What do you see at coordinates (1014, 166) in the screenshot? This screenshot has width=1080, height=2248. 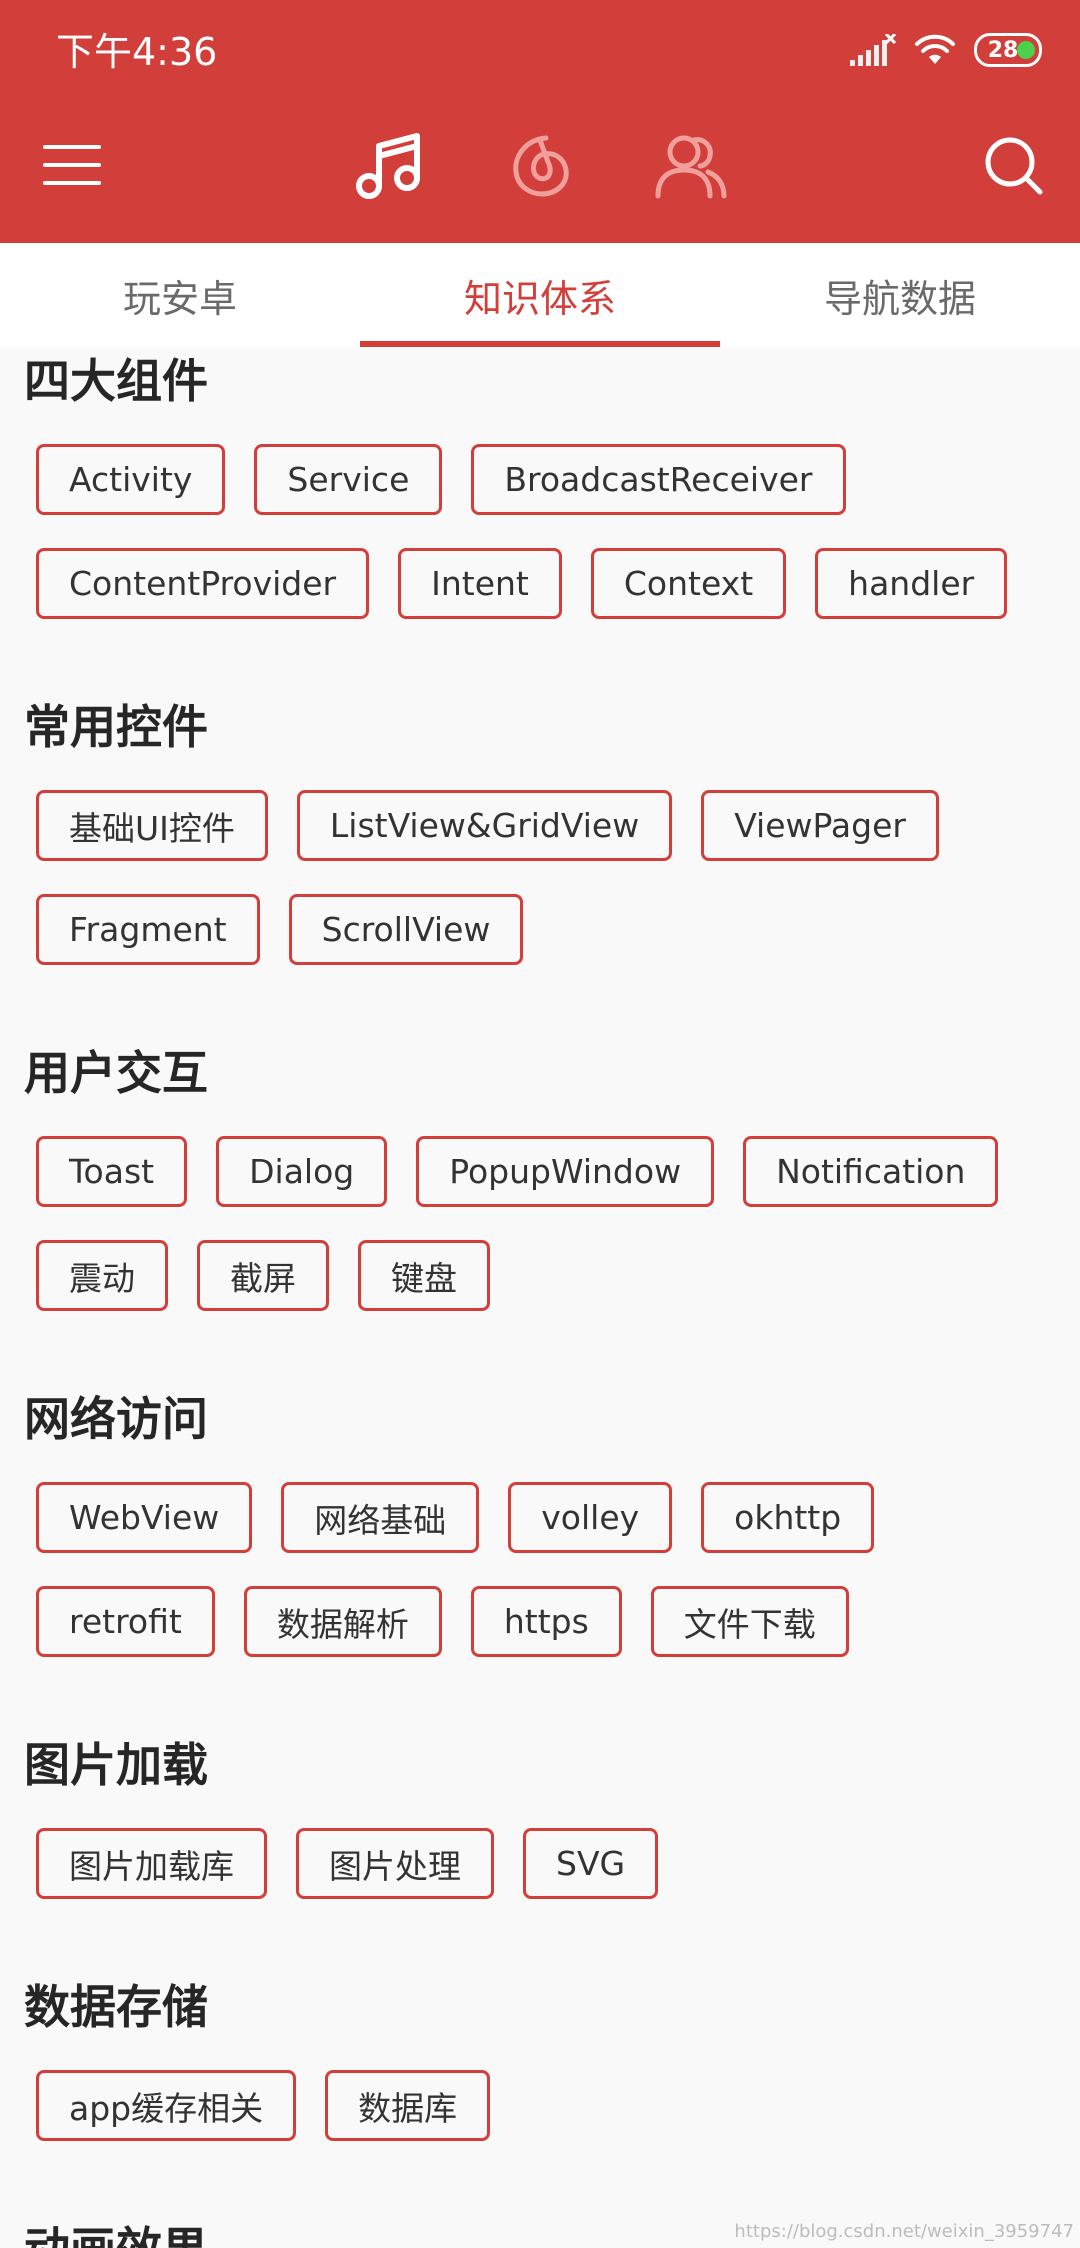 I see `search-icon` at bounding box center [1014, 166].